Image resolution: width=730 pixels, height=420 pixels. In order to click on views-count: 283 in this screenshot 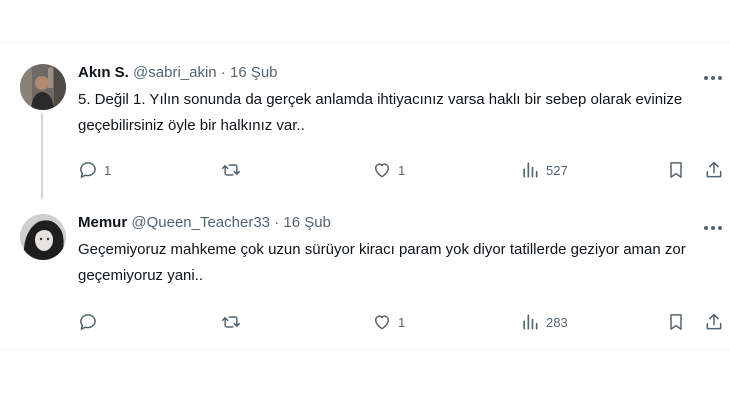, I will do `click(557, 322)`.